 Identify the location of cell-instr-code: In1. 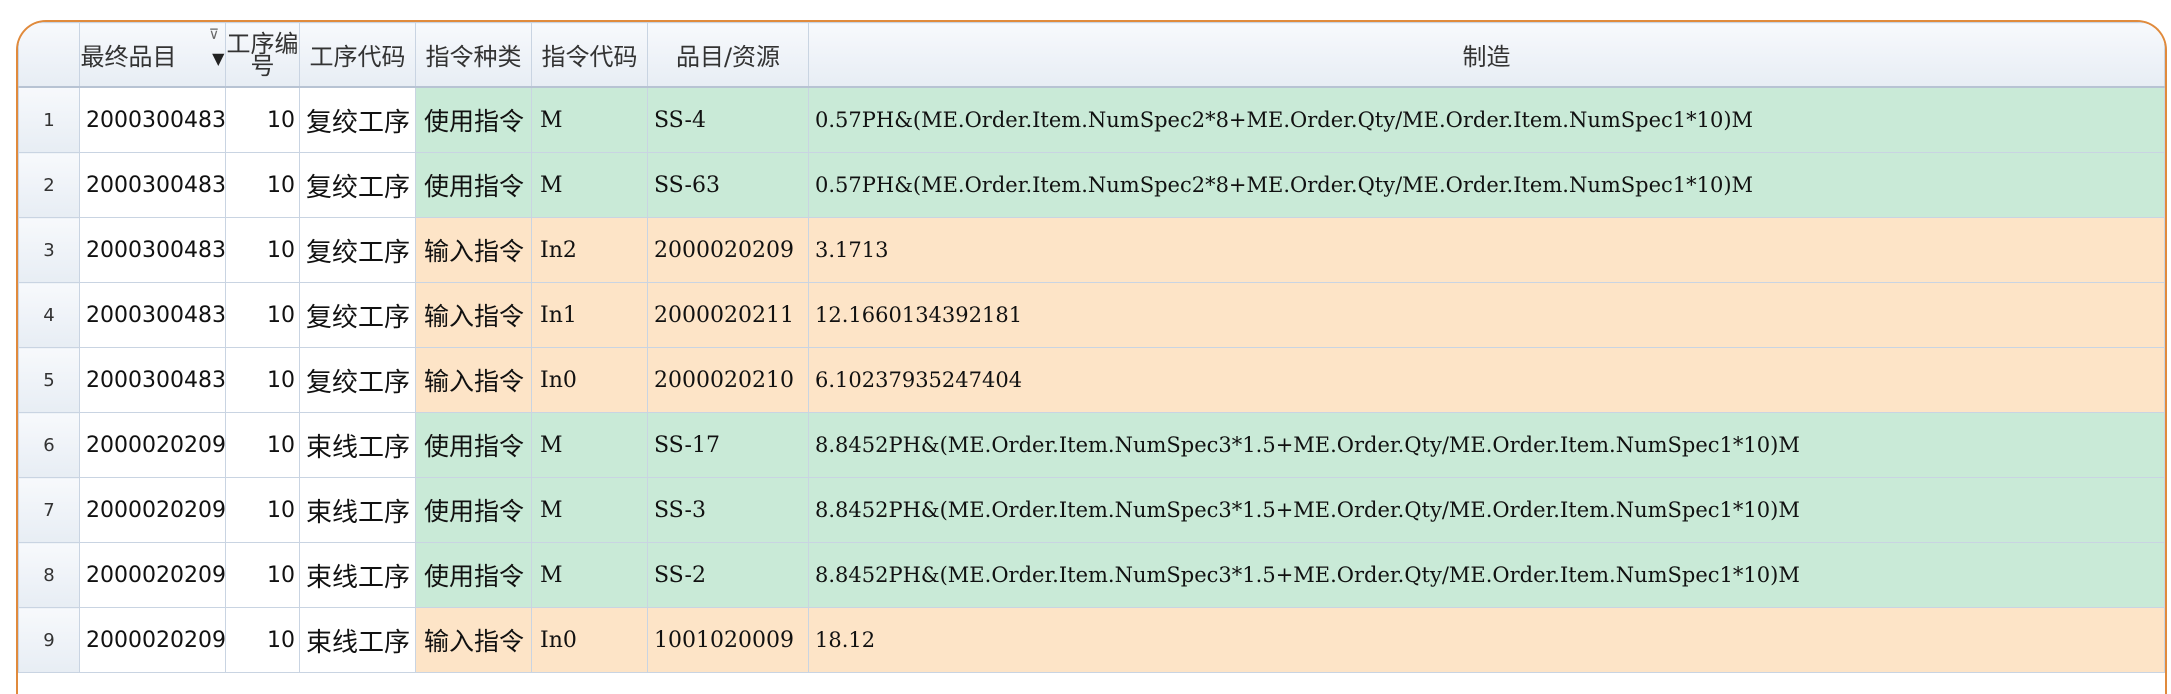
(589, 315).